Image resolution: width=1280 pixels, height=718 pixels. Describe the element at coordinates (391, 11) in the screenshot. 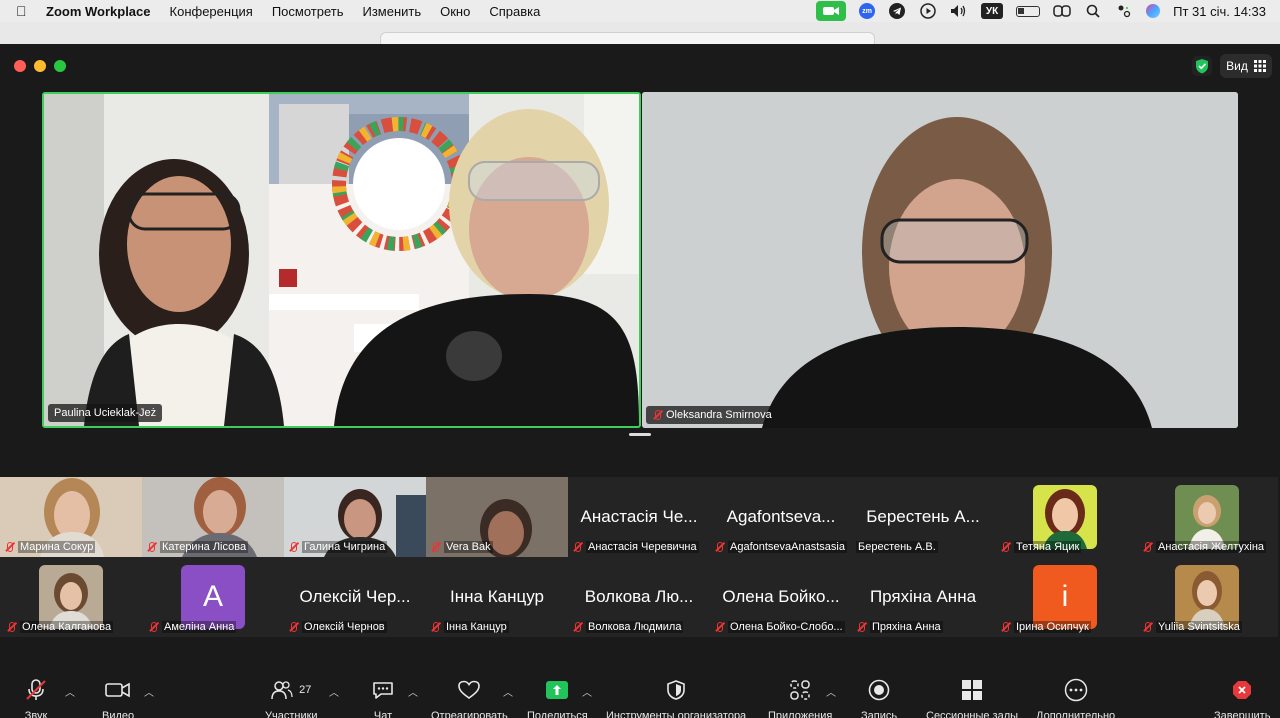

I see `menu-edit: Изменить` at that location.